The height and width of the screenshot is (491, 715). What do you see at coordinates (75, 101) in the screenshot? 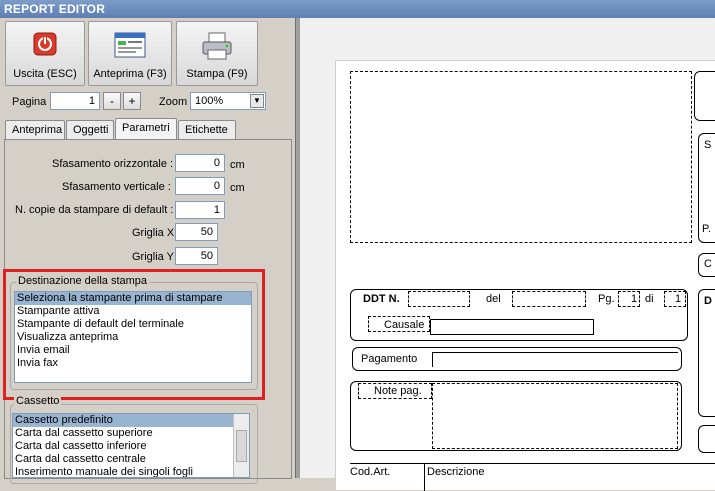
I see `page-input: 1` at bounding box center [75, 101].